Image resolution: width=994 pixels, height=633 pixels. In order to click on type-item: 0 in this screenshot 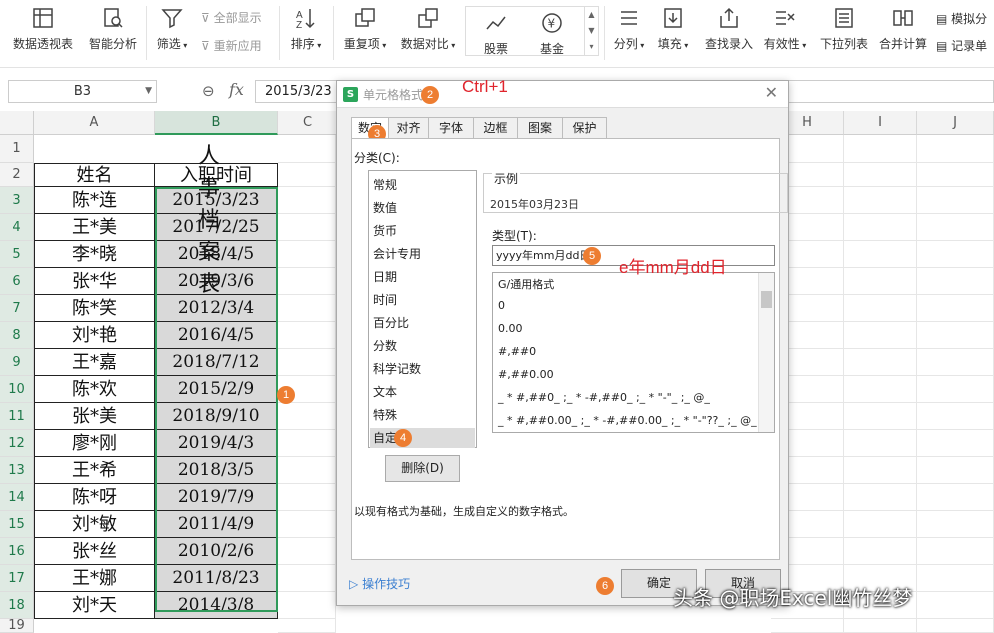, I will do `click(501, 305)`.